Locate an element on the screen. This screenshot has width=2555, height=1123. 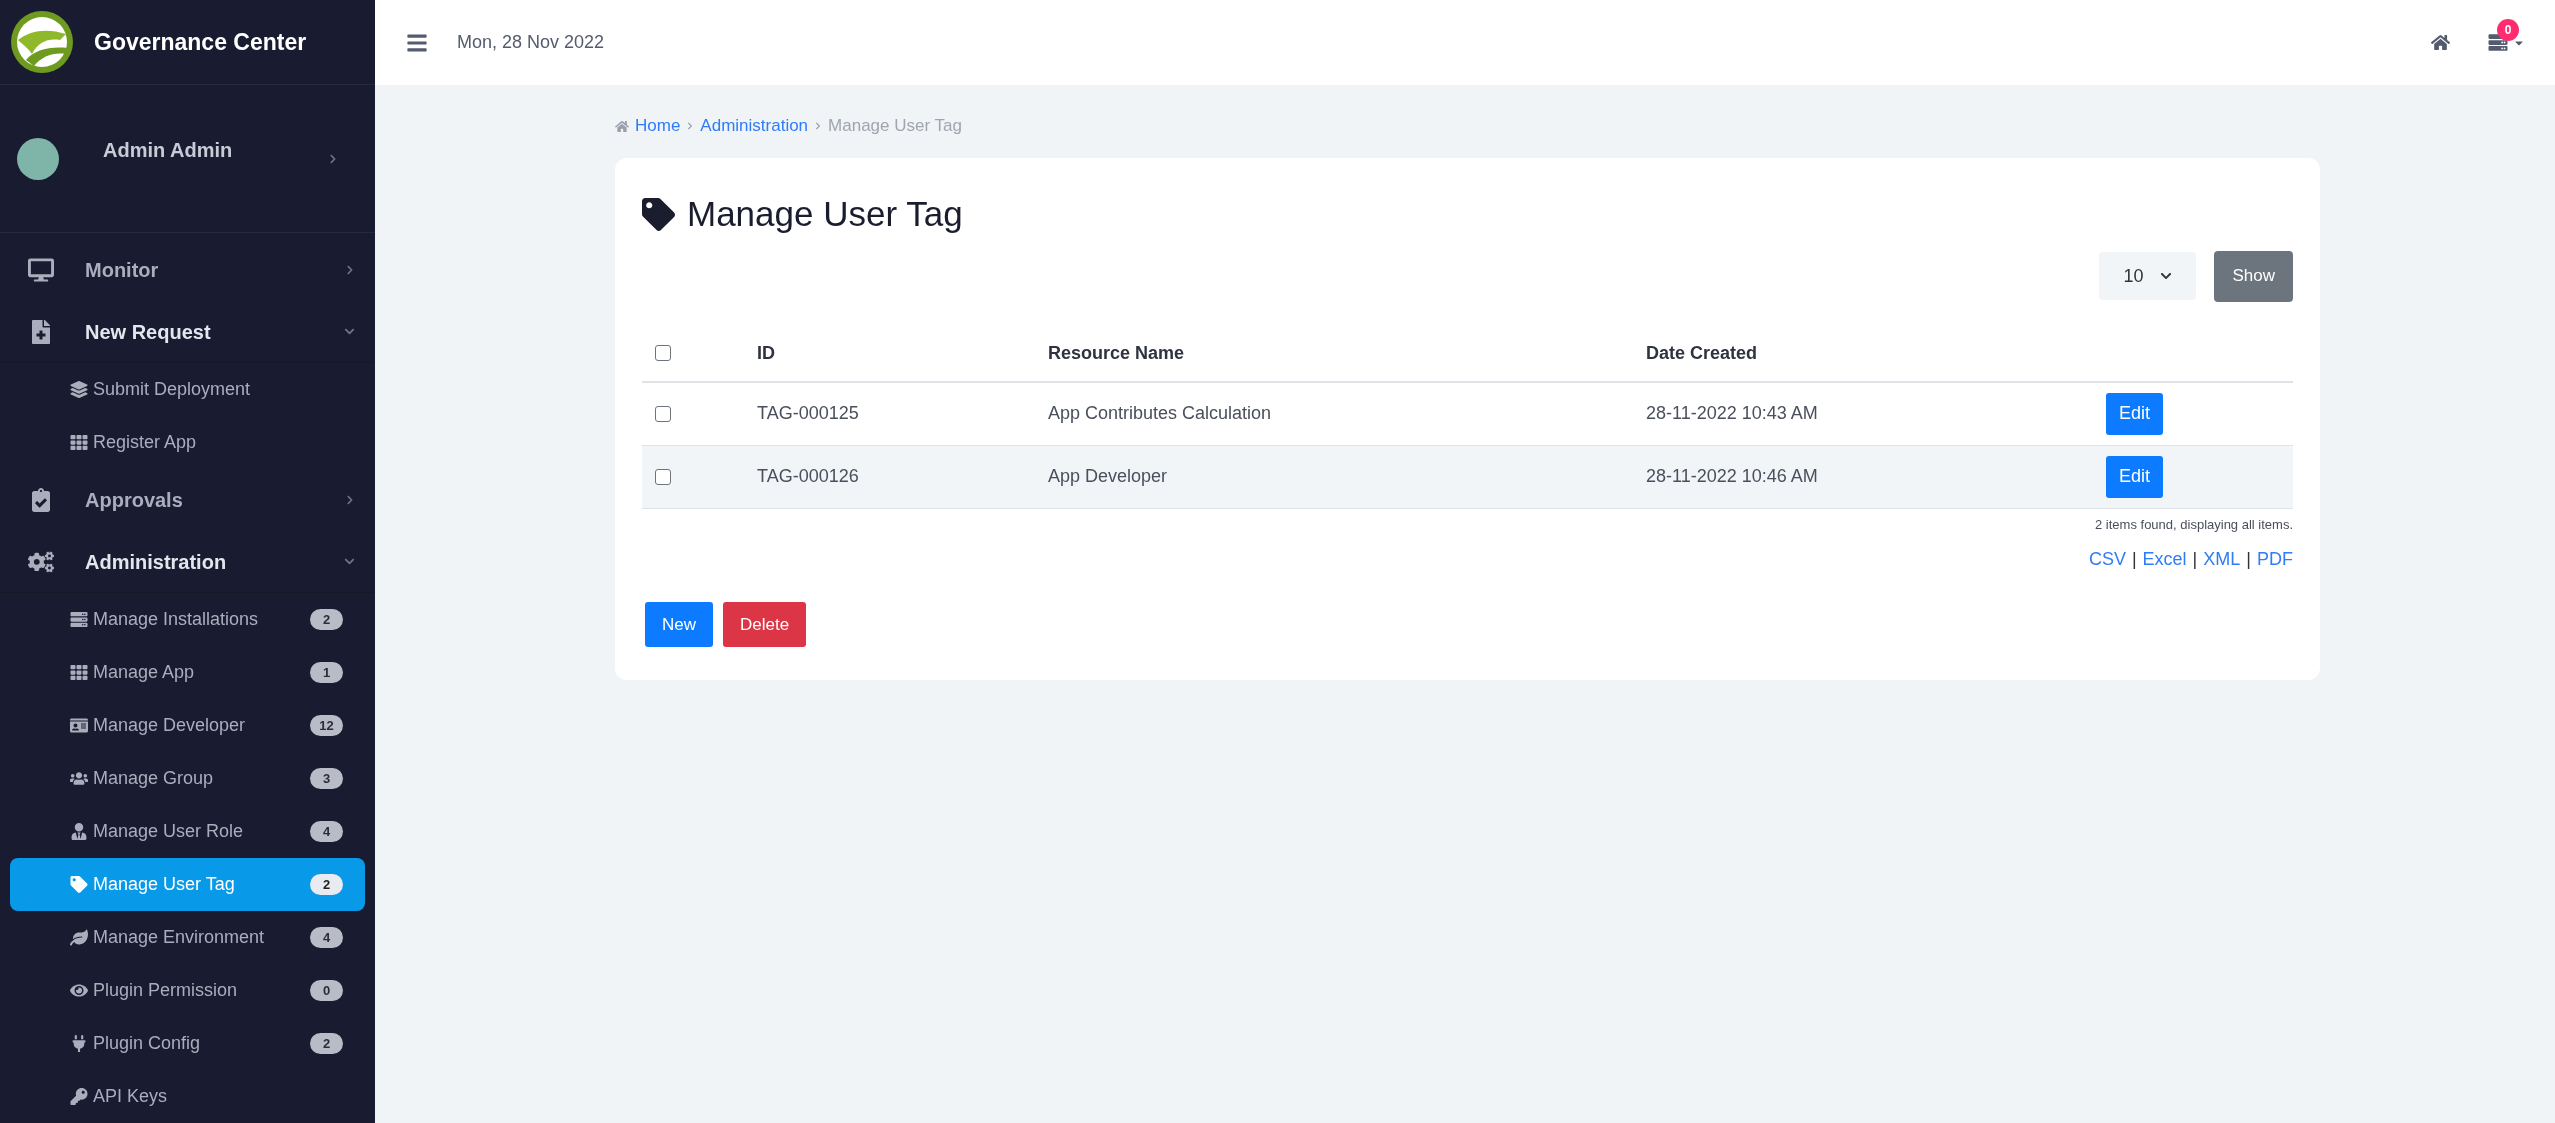
sidebar-subitem: Manage Group 3 is located at coordinates (187, 778).